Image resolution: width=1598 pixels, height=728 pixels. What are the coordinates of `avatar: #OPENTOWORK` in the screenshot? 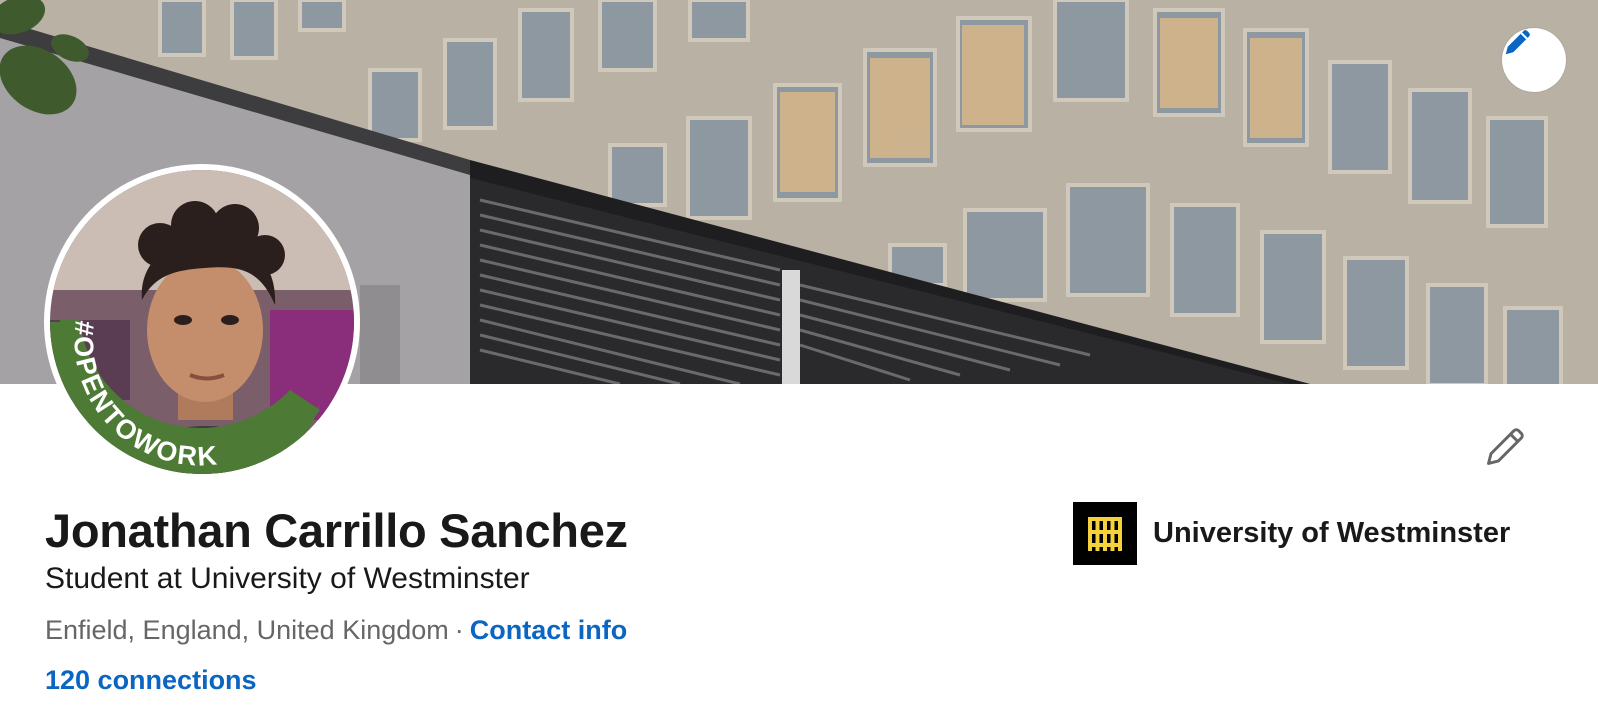 It's located at (202, 322).